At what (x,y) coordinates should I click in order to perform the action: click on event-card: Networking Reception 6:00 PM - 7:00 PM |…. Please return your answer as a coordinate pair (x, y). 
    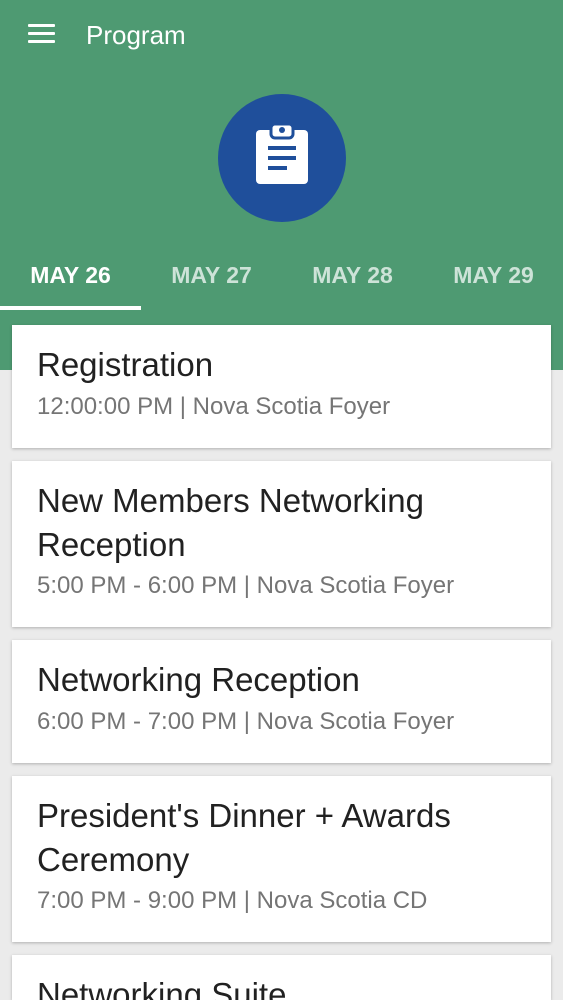
    Looking at the image, I should click on (281, 701).